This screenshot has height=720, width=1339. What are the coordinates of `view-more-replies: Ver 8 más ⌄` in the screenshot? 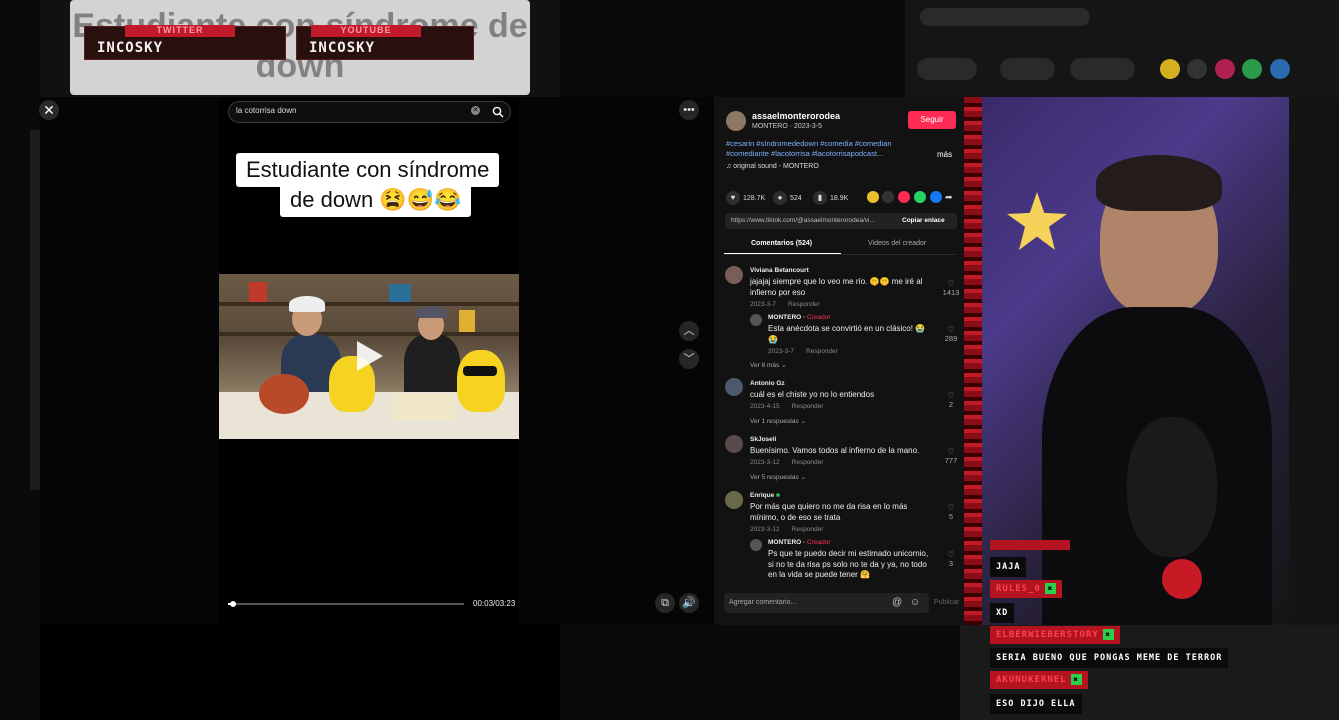 It's located at (768, 365).